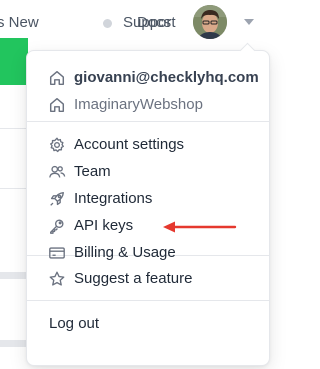 This screenshot has height=369, width=320. I want to click on menu-item-label: API keys, so click(104, 225).